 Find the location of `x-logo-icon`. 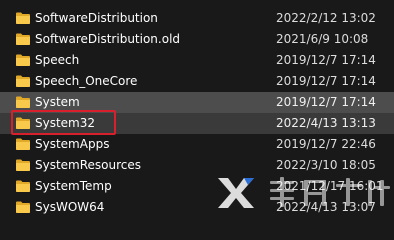

x-logo-icon is located at coordinates (236, 193).